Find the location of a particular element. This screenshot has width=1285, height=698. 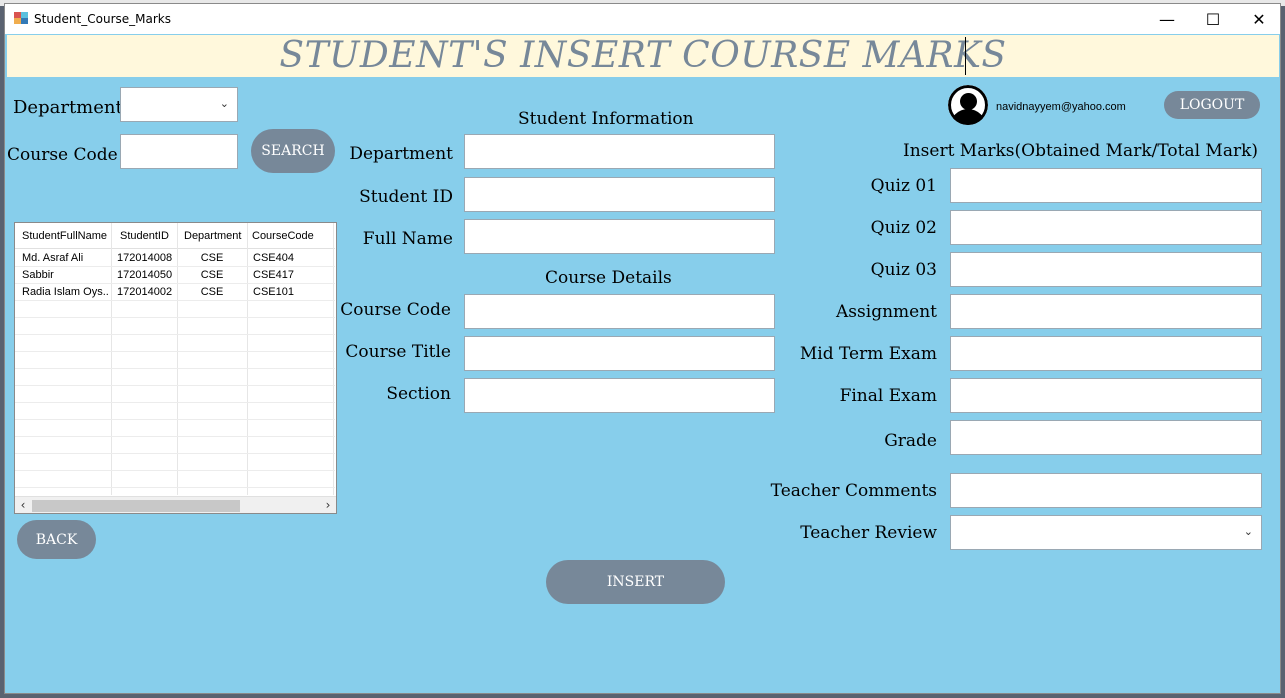

grid-cell: Sabbir is located at coordinates (38, 275).